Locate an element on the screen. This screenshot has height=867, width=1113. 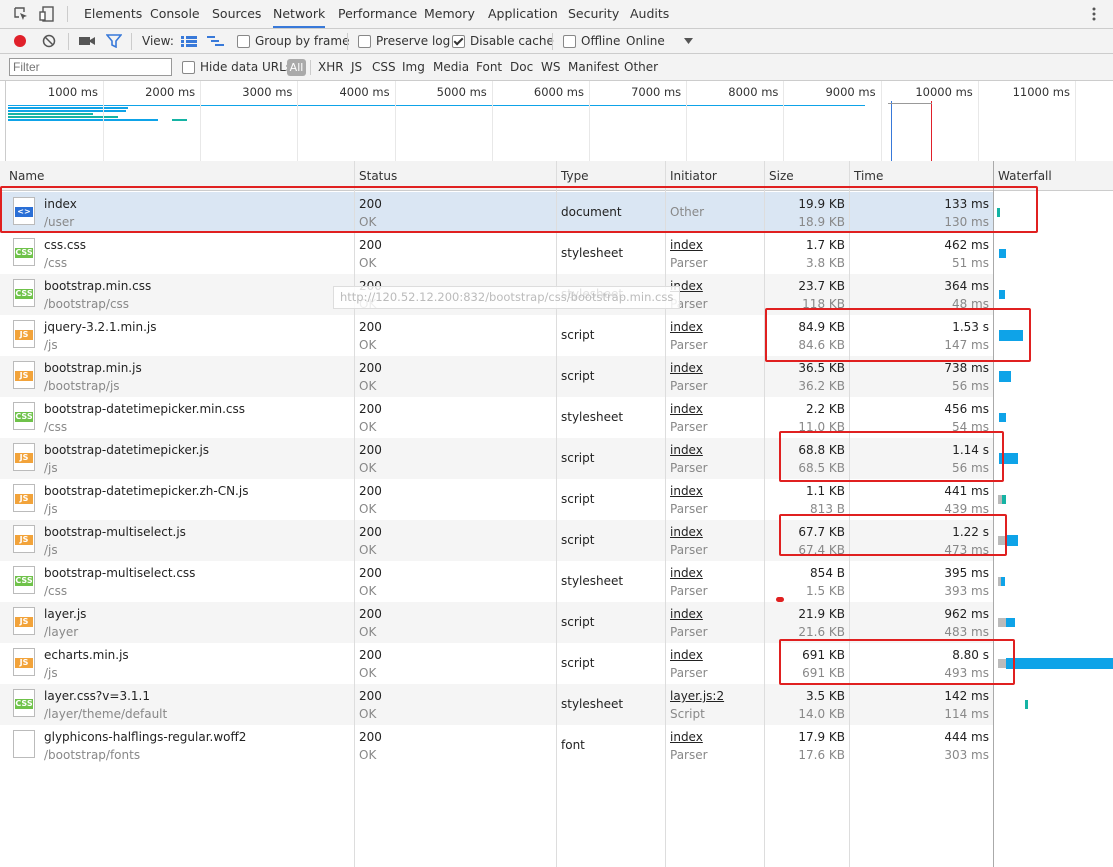
tab-performance: Performance is located at coordinates (377, 14).